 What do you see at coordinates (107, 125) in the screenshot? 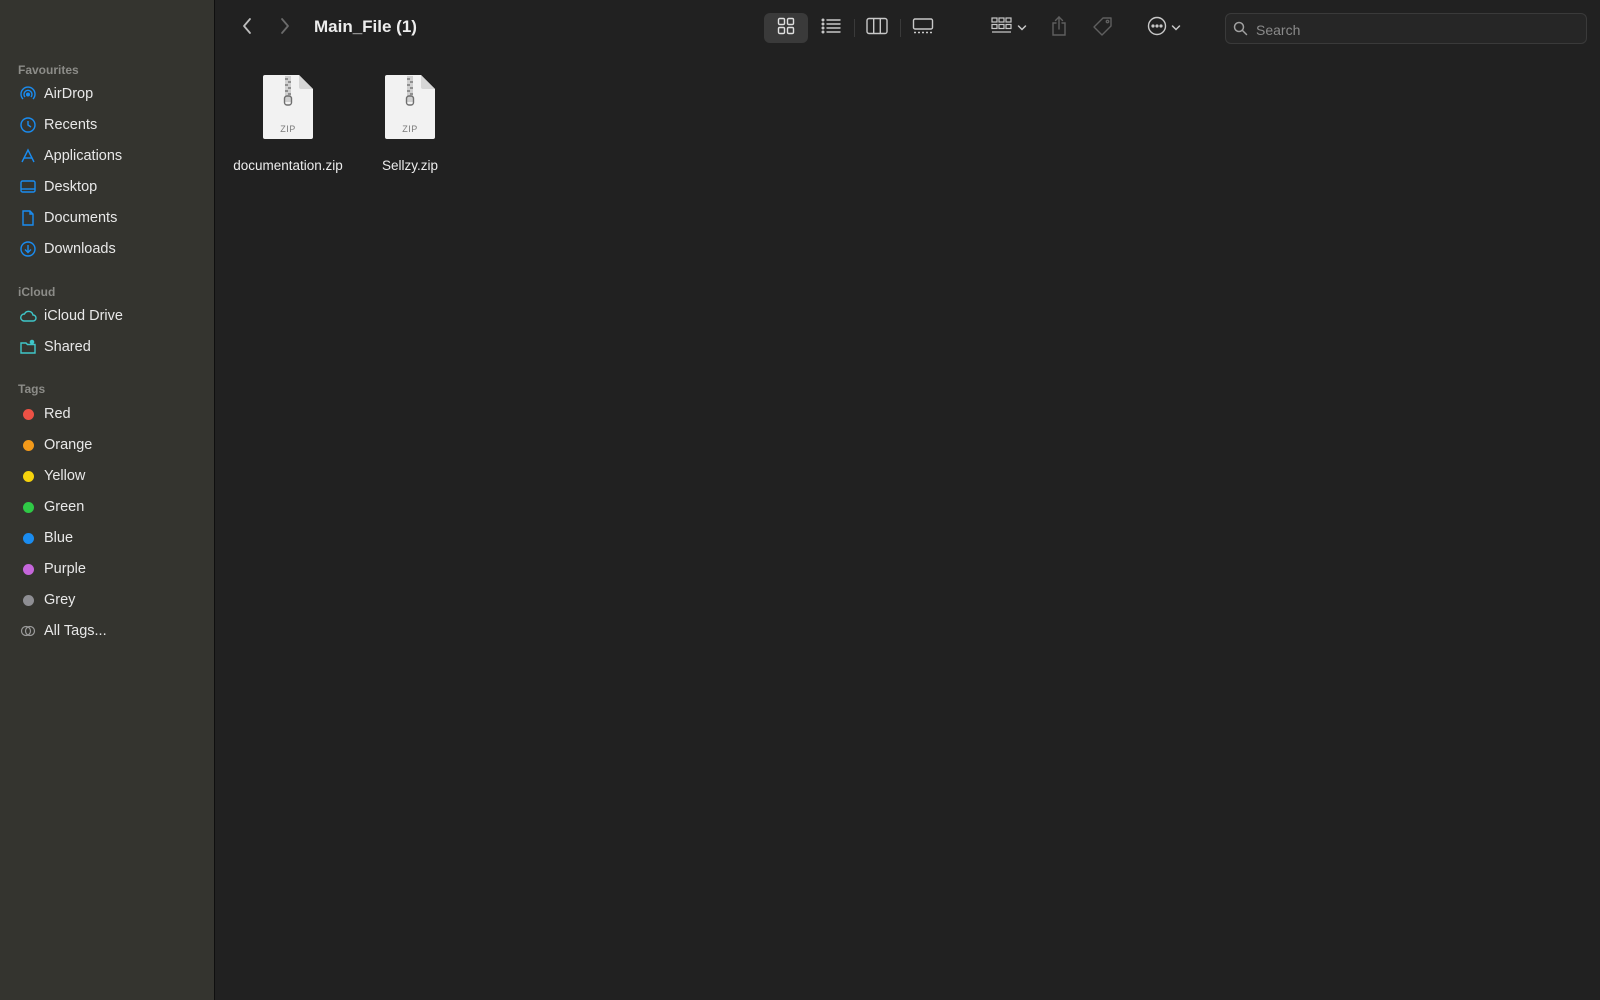
I see `sidebar-item-recents: Recents` at bounding box center [107, 125].